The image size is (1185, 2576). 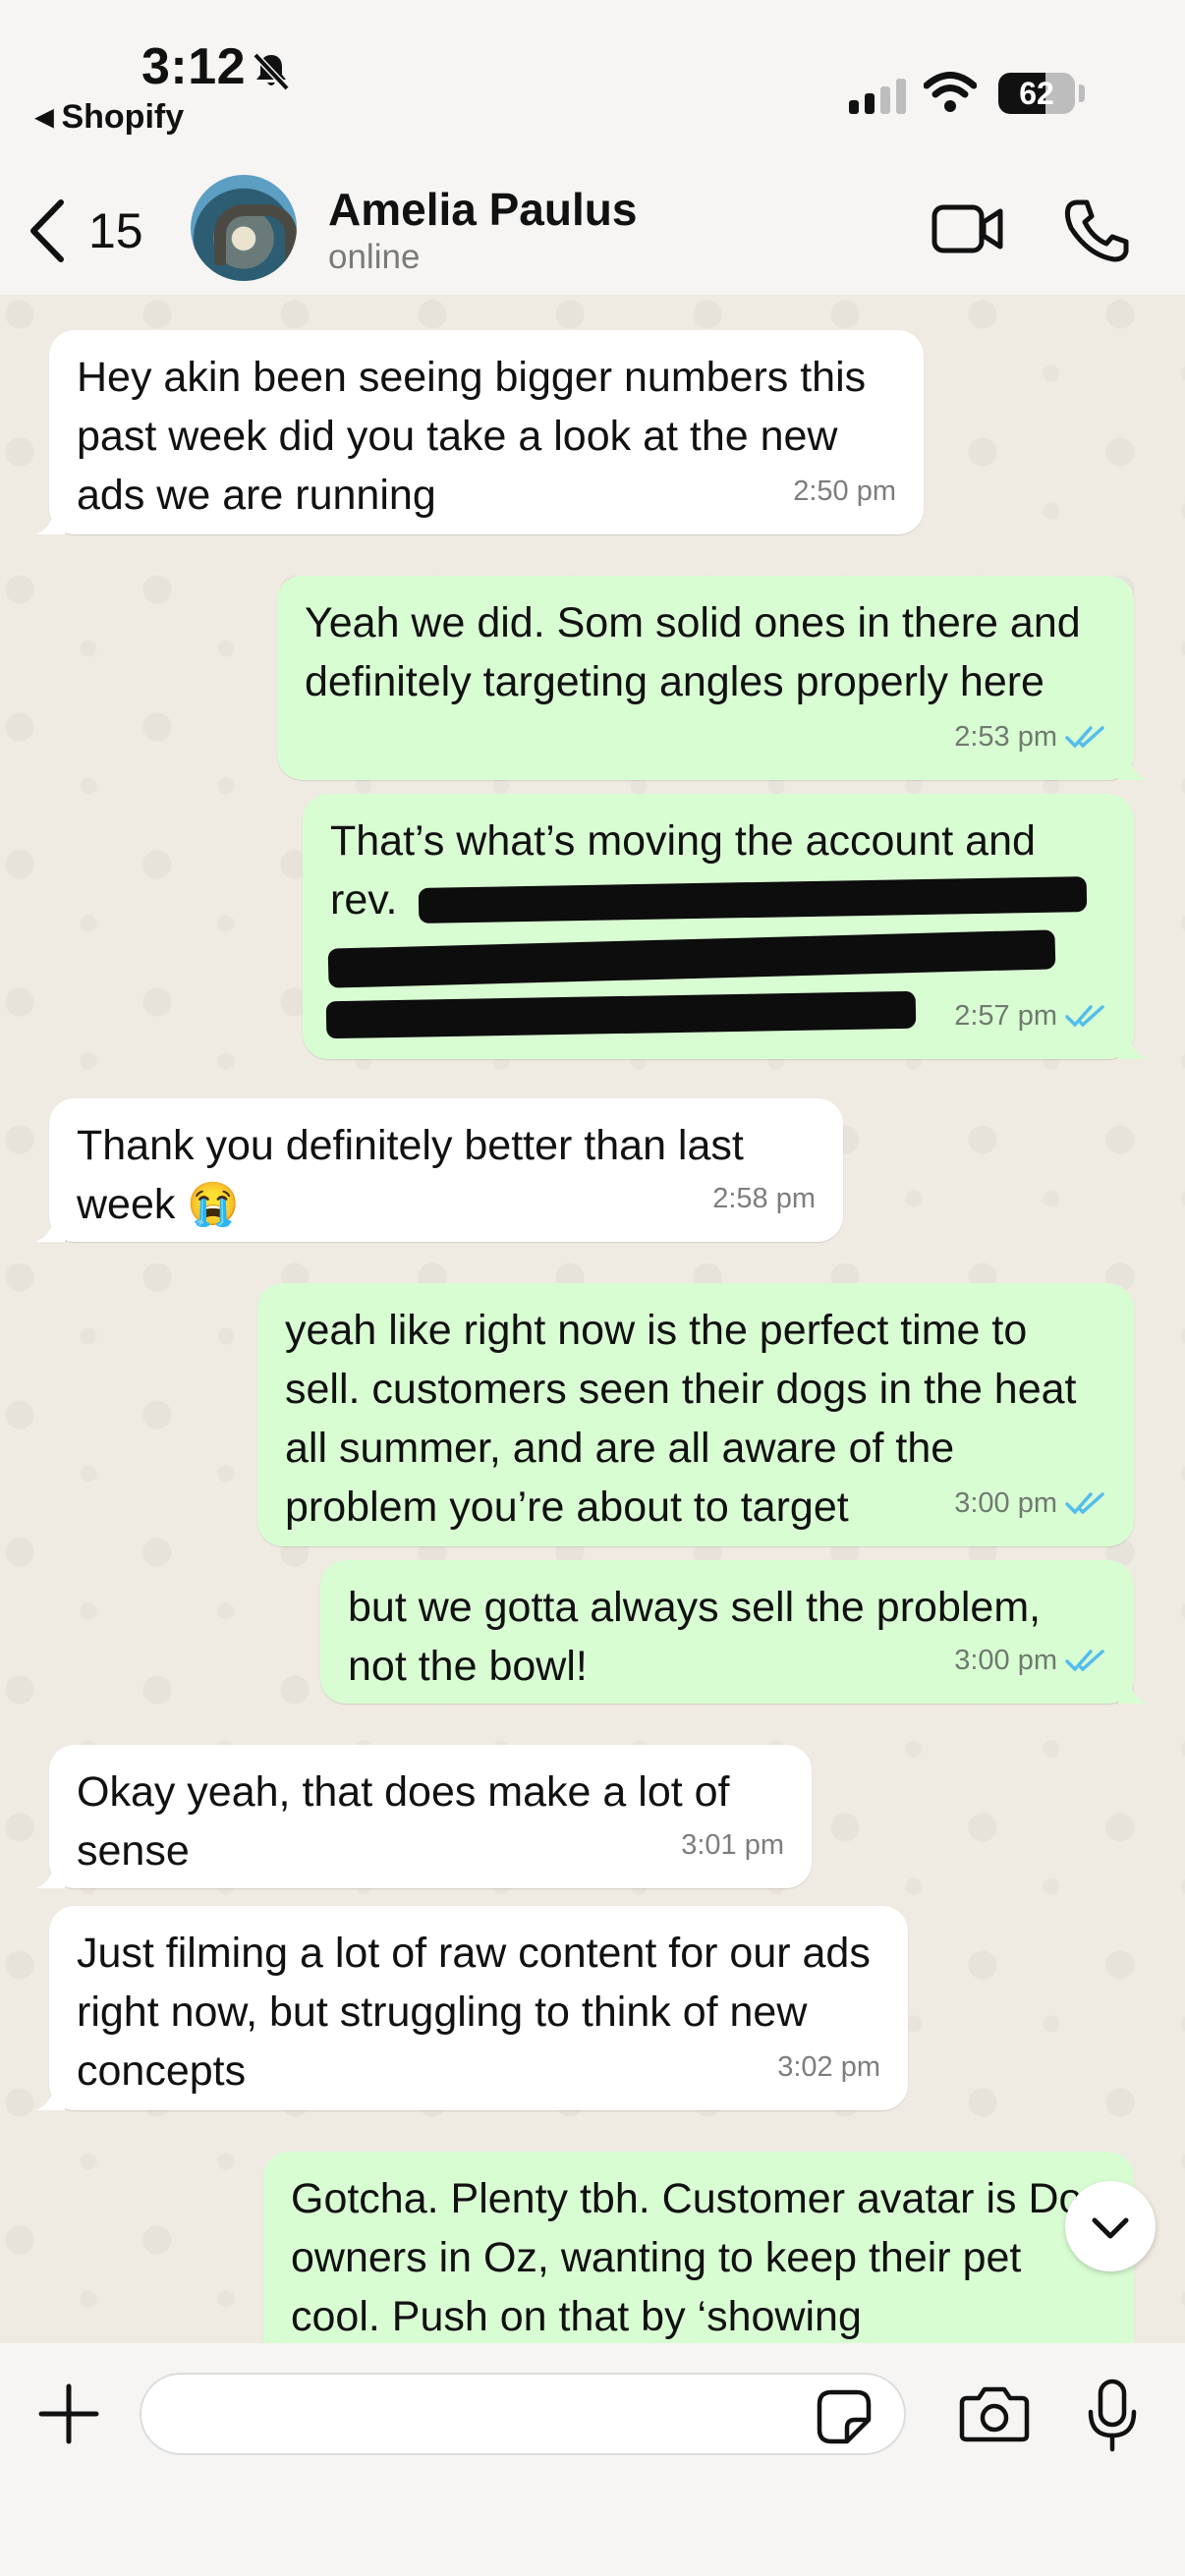 I want to click on battery-icon: 62, so click(x=1037, y=93).